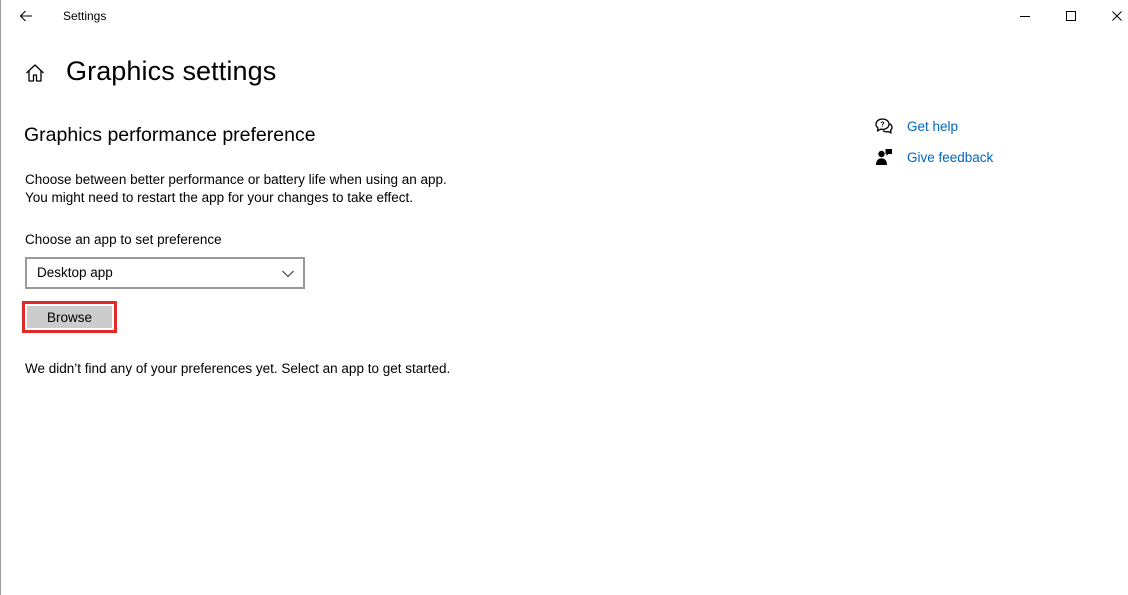 This screenshot has width=1128, height=595. What do you see at coordinates (165, 273) in the screenshot?
I see `app-type-dropdown: Desktop app` at bounding box center [165, 273].